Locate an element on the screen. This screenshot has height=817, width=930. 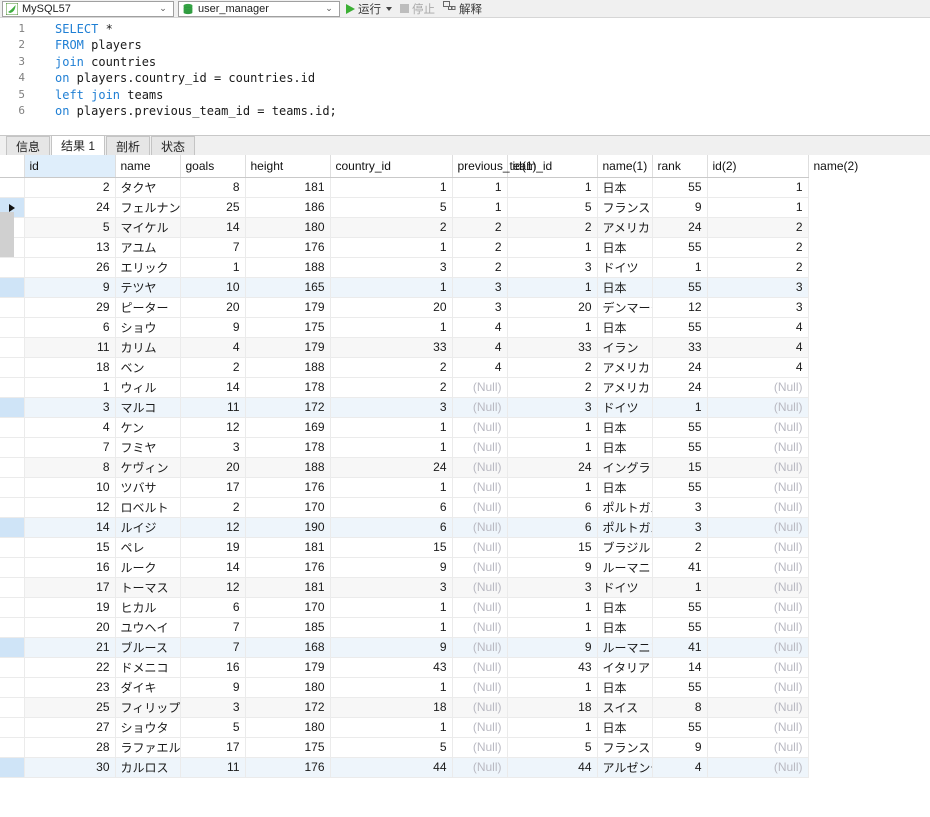
table-row: 30カルロス1117644(Null)44アルゼンチン4(Null)(Null) is located at coordinates (404, 767).